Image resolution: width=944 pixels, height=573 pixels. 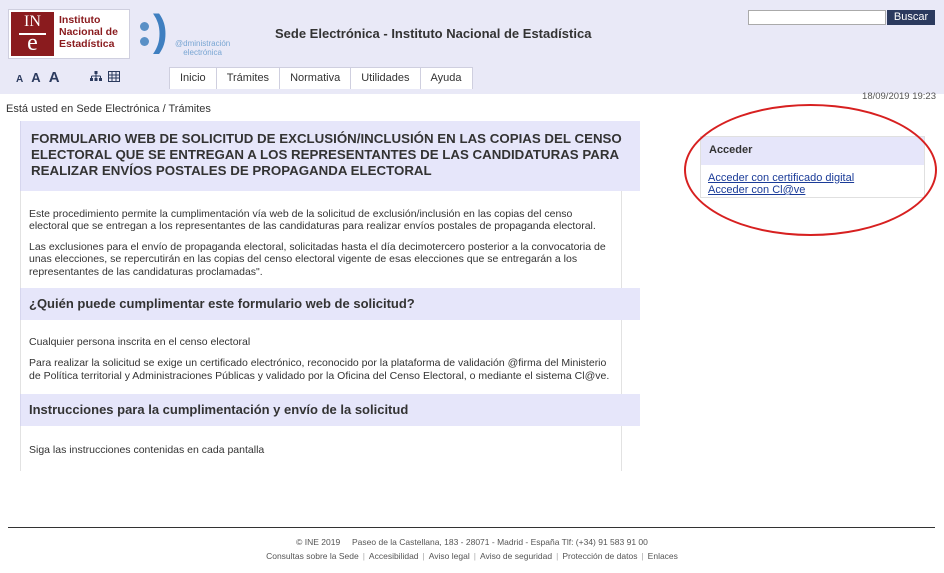 I want to click on keyboard-icon, so click(x=114, y=76).